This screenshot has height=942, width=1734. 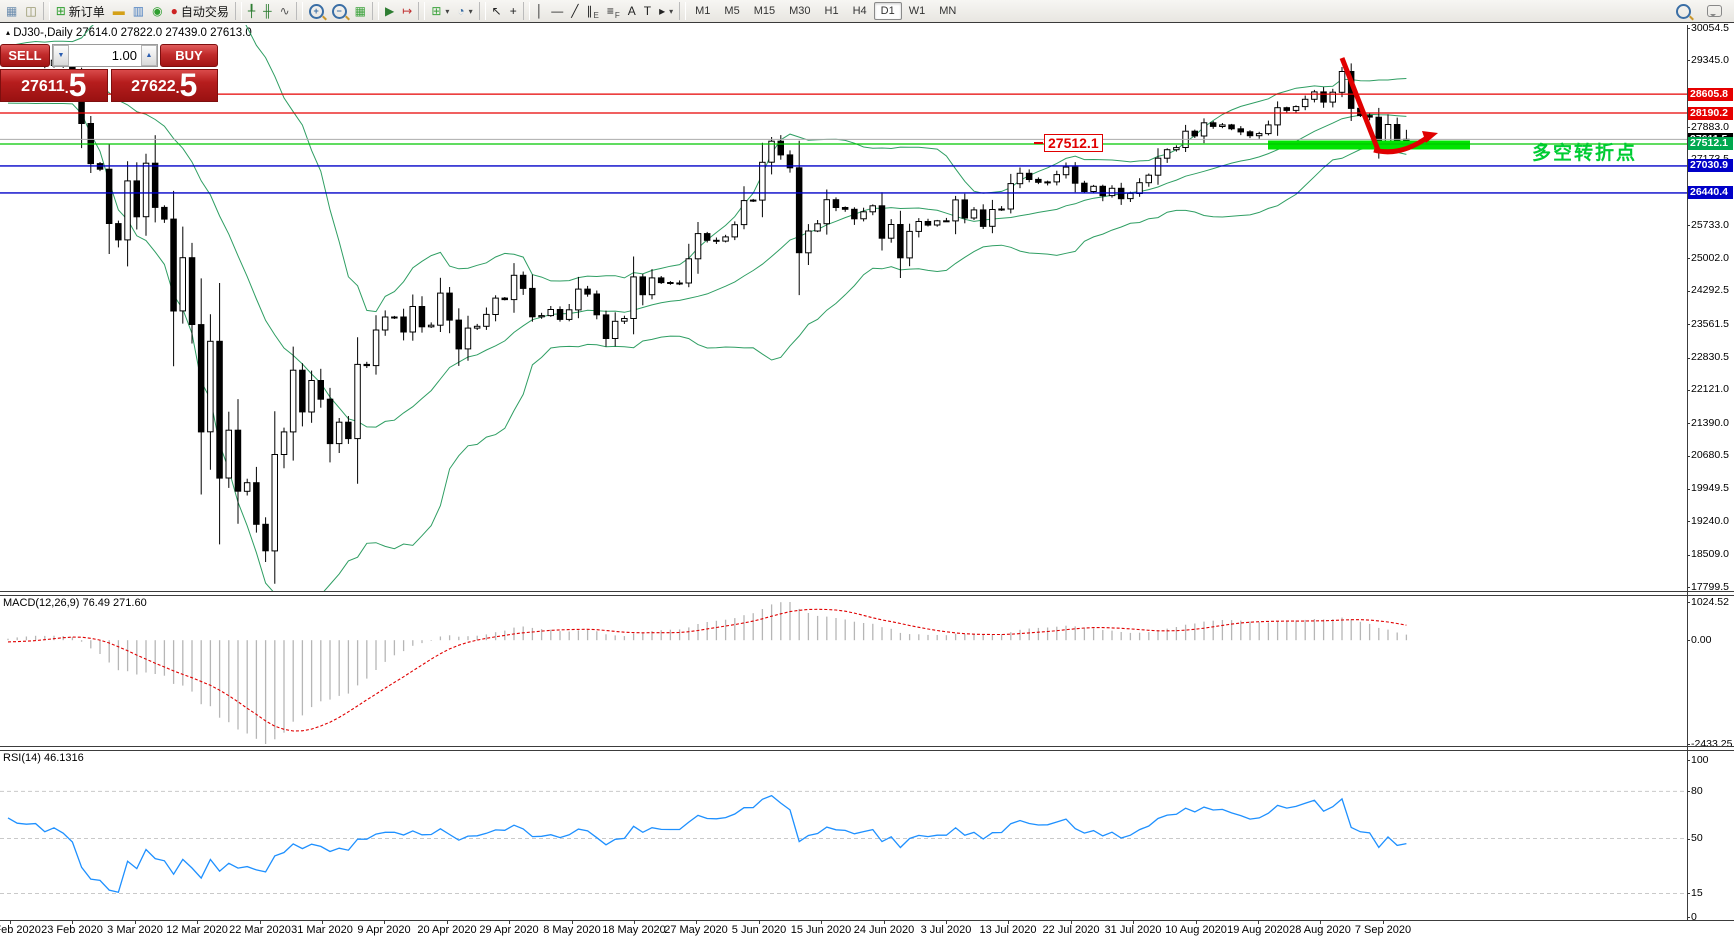 I want to click on price-tick-label: 22830.5, so click(x=1710, y=357).